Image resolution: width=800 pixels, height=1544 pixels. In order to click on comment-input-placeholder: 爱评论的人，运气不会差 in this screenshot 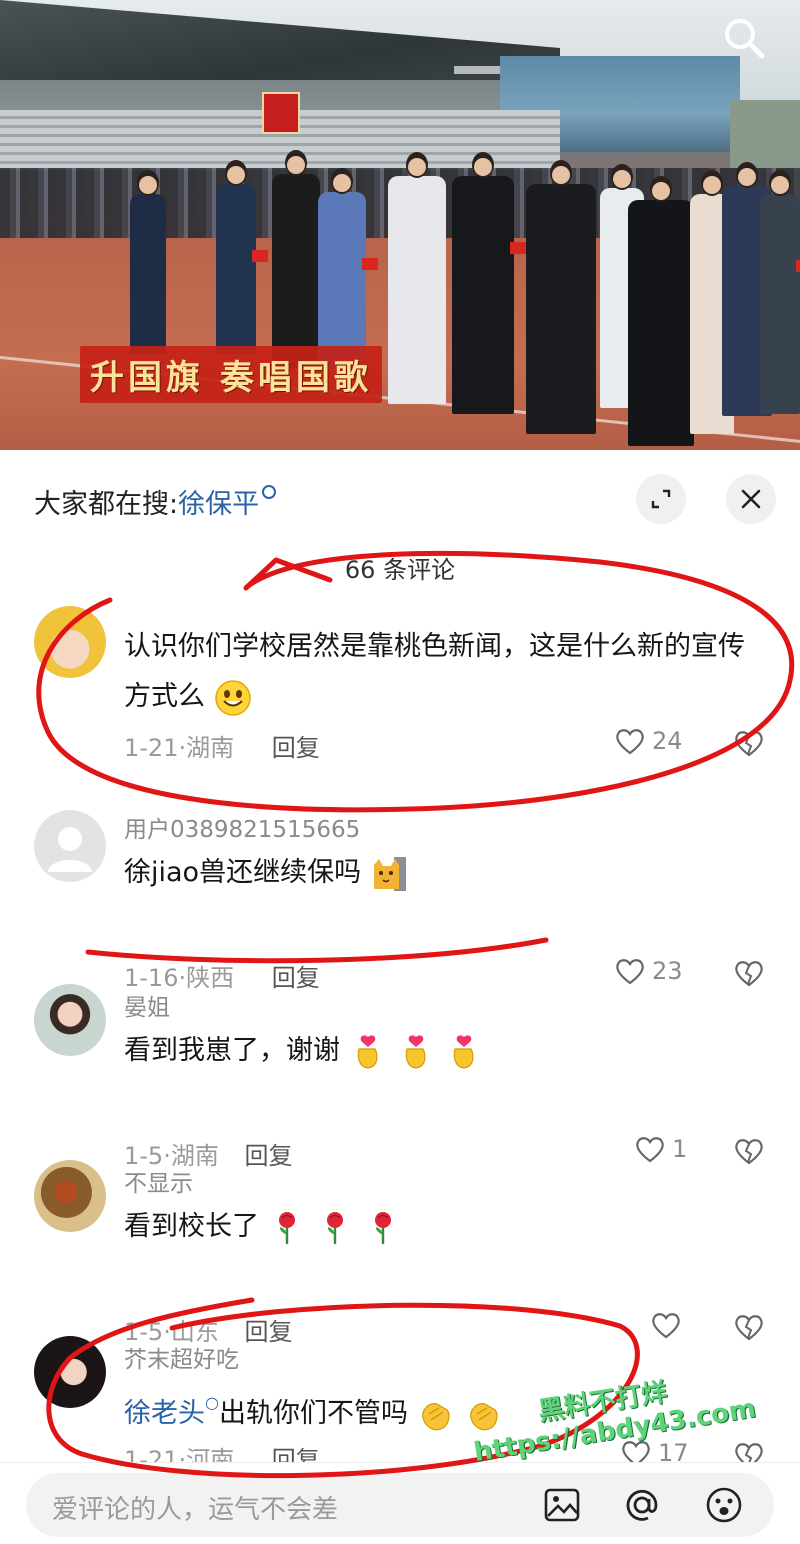, I will do `click(195, 1510)`.